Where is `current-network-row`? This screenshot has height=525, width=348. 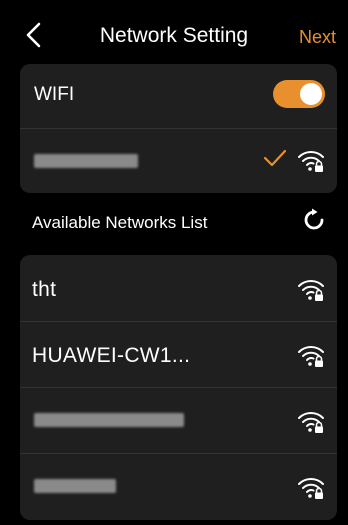 current-network-row is located at coordinates (178, 160).